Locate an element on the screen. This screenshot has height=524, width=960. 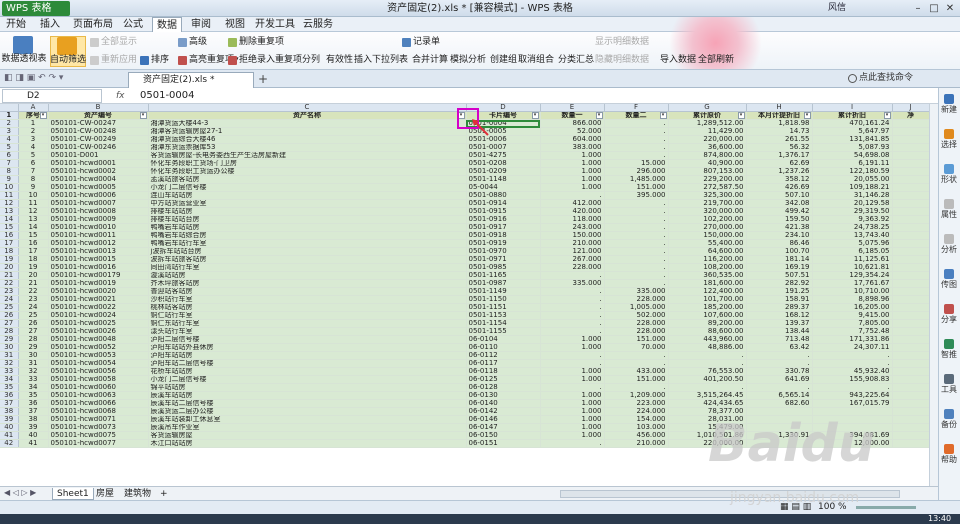
table-cell: 铜仁东站行车室 is located at coordinates (307, 323).